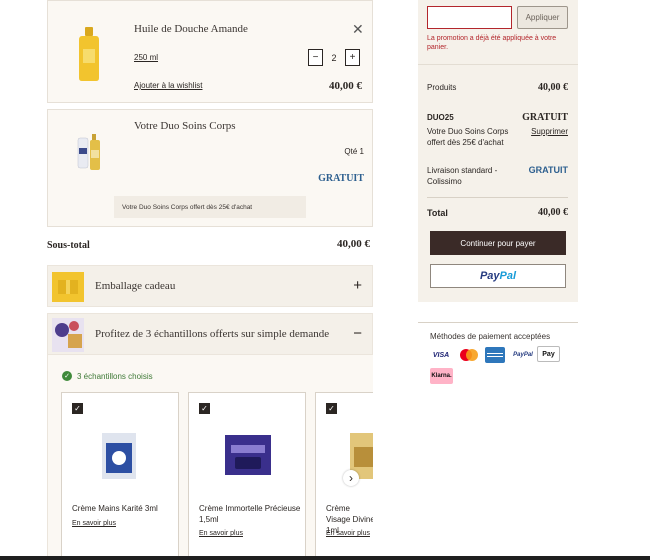 This screenshot has width=650, height=560. I want to click on visa-text: VISA, so click(441, 355).